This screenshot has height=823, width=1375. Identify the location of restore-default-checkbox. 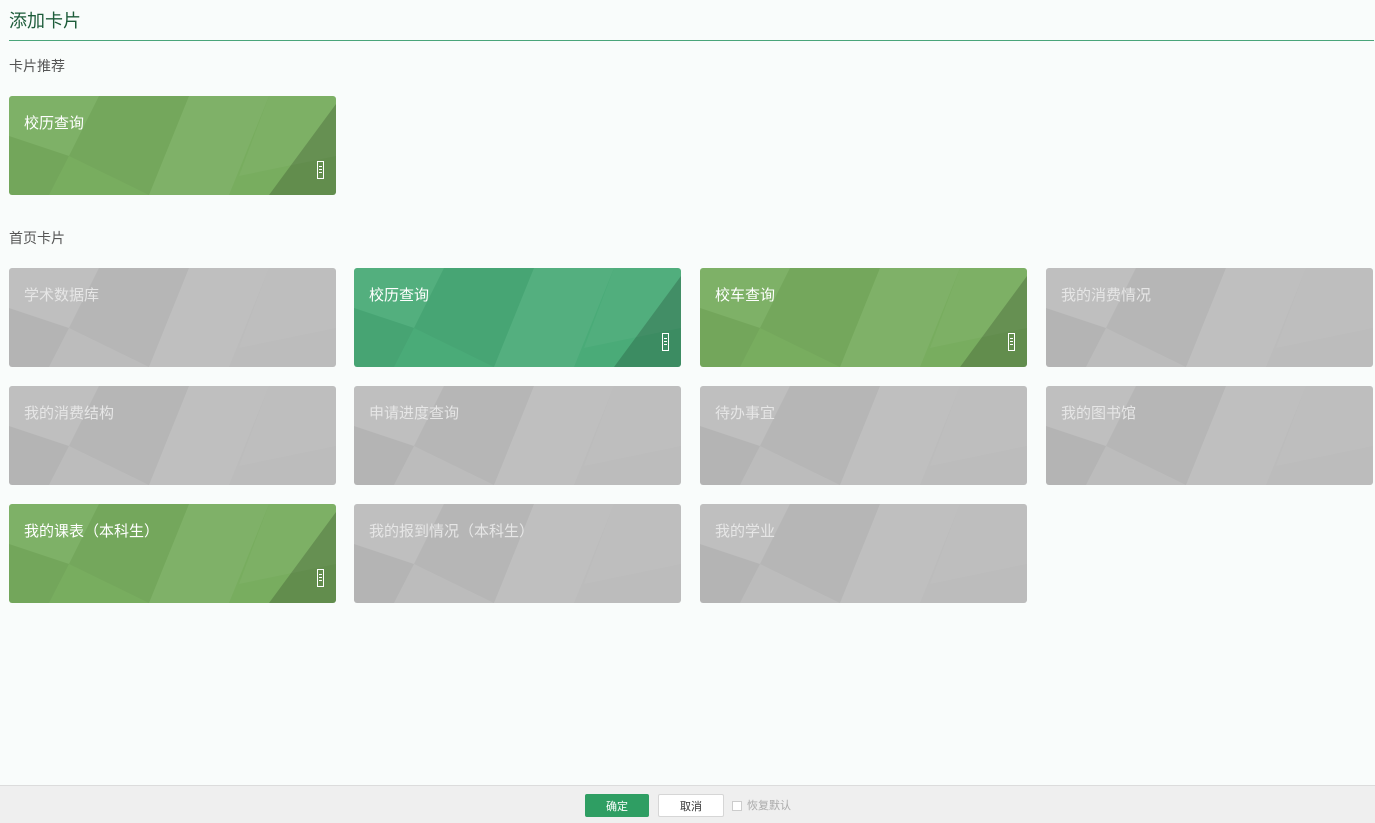
(737, 805).